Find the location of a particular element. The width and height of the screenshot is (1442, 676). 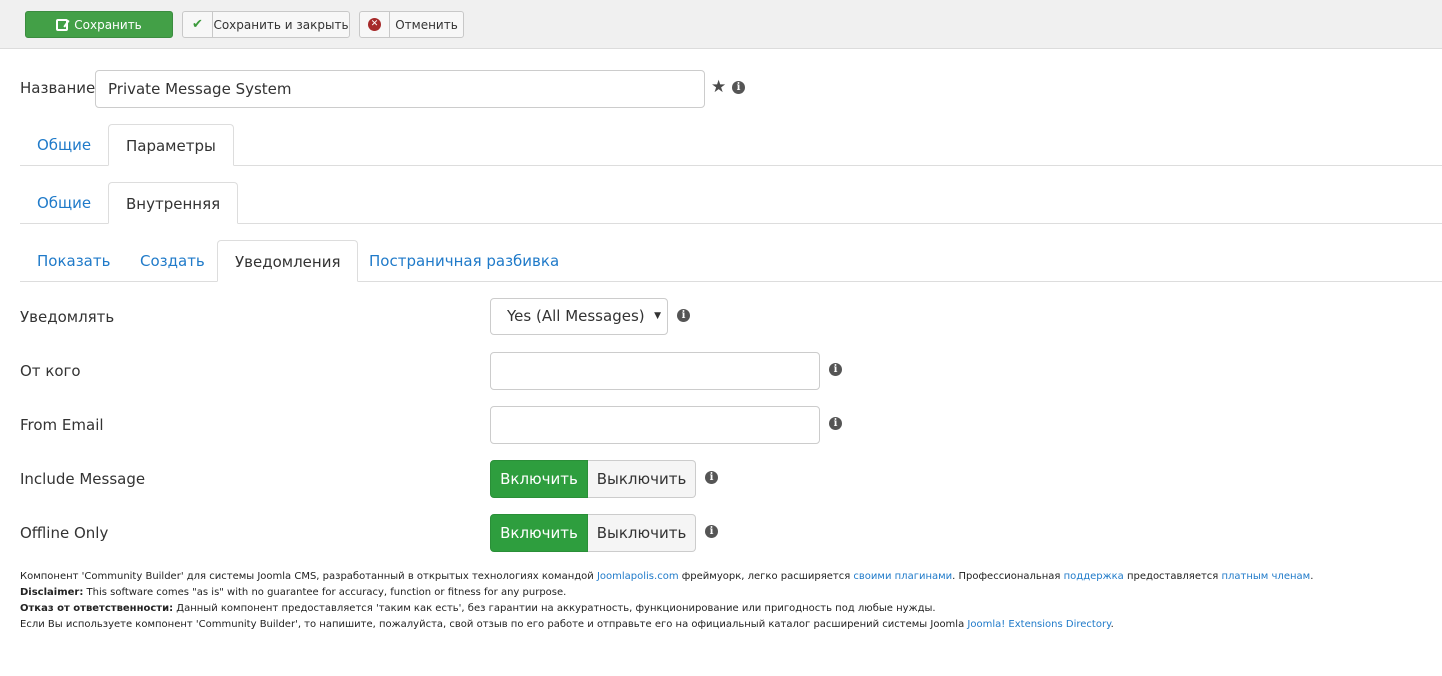

notify-select: Yes (All Messages) ▼ is located at coordinates (579, 316).